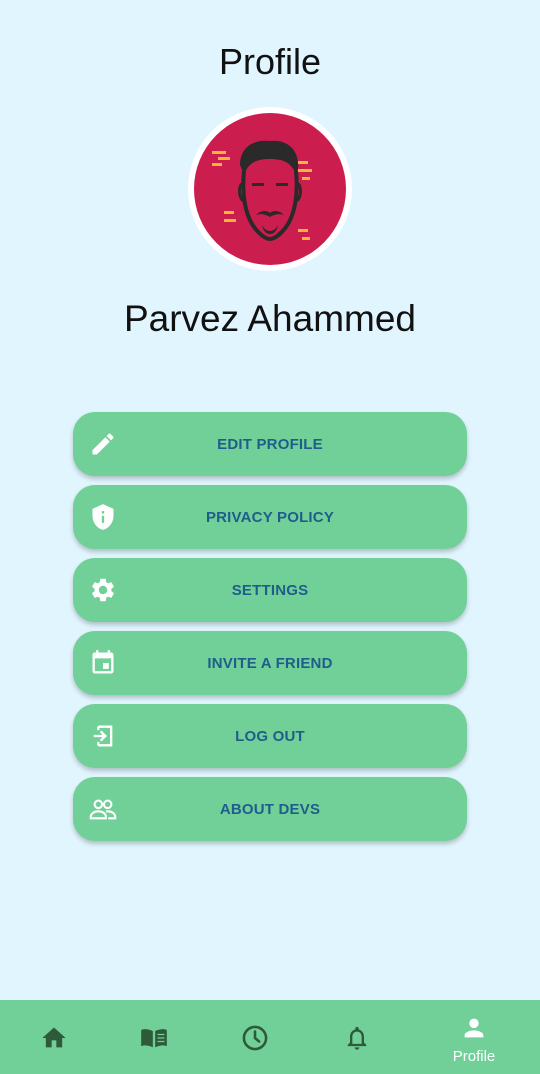 The image size is (540, 1074). Describe the element at coordinates (270, 318) in the screenshot. I see `user-name: Parvez Ahammed` at that location.